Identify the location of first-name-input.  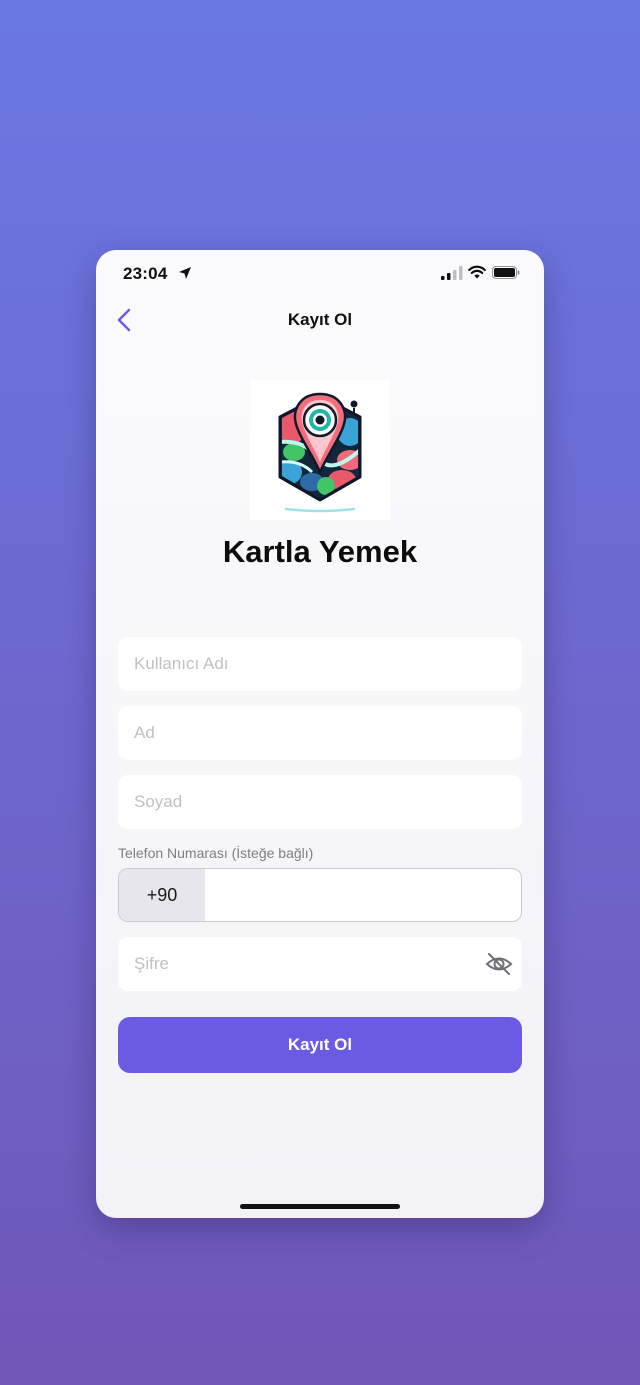
(320, 733).